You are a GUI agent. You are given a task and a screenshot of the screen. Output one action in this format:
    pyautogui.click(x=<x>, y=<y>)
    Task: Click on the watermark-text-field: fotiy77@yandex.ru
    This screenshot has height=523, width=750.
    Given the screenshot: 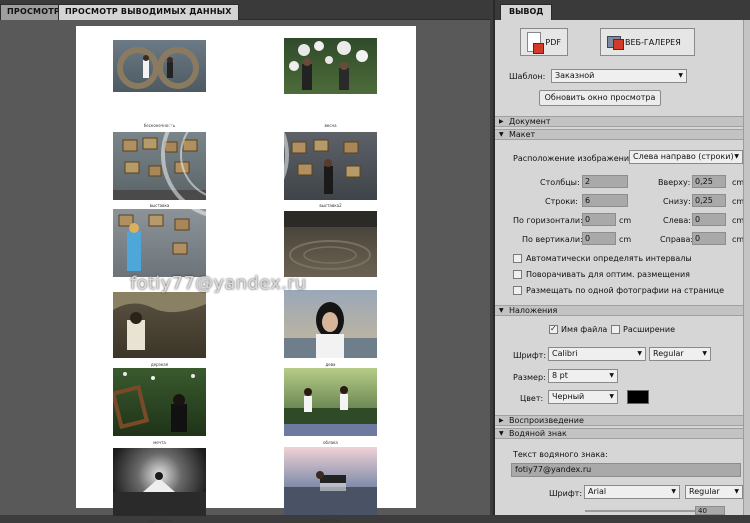 What is the action you would take?
    pyautogui.click(x=626, y=470)
    